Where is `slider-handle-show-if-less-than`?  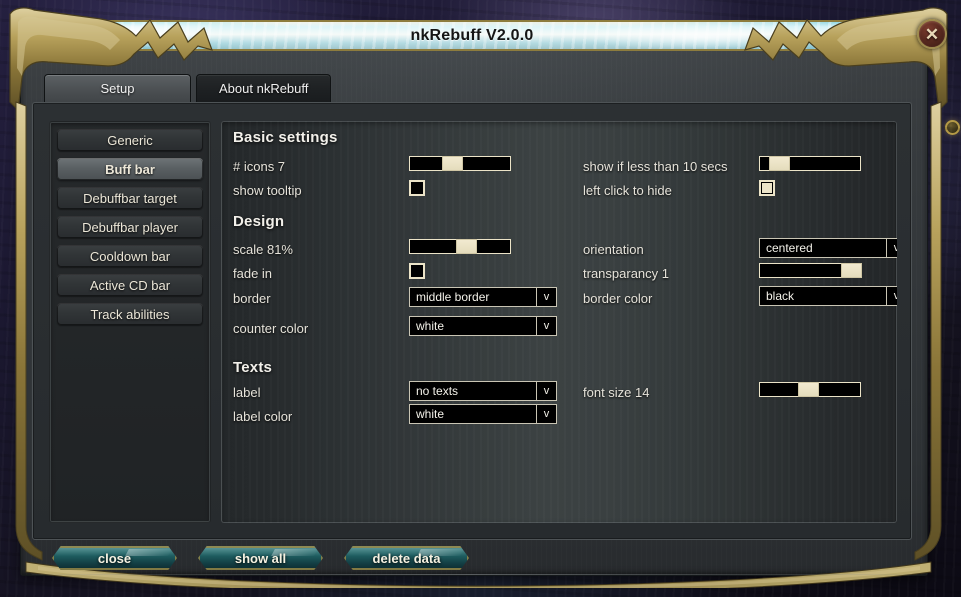 slider-handle-show-if-less-than is located at coordinates (779, 163).